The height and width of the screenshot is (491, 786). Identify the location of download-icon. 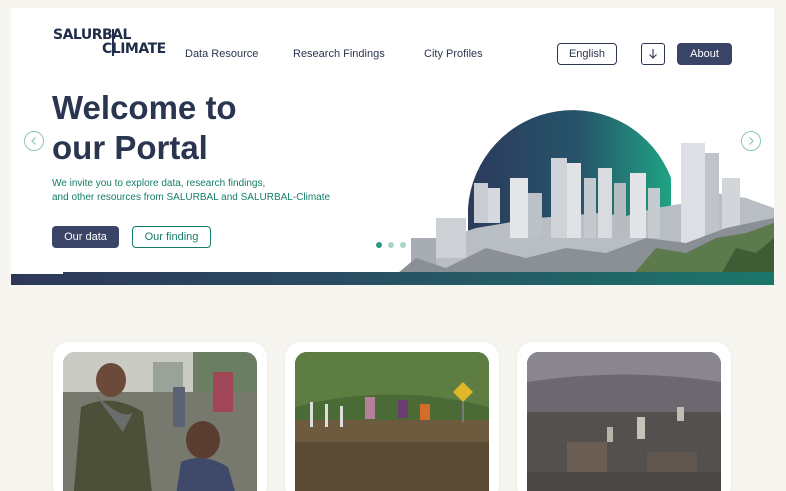
(653, 54).